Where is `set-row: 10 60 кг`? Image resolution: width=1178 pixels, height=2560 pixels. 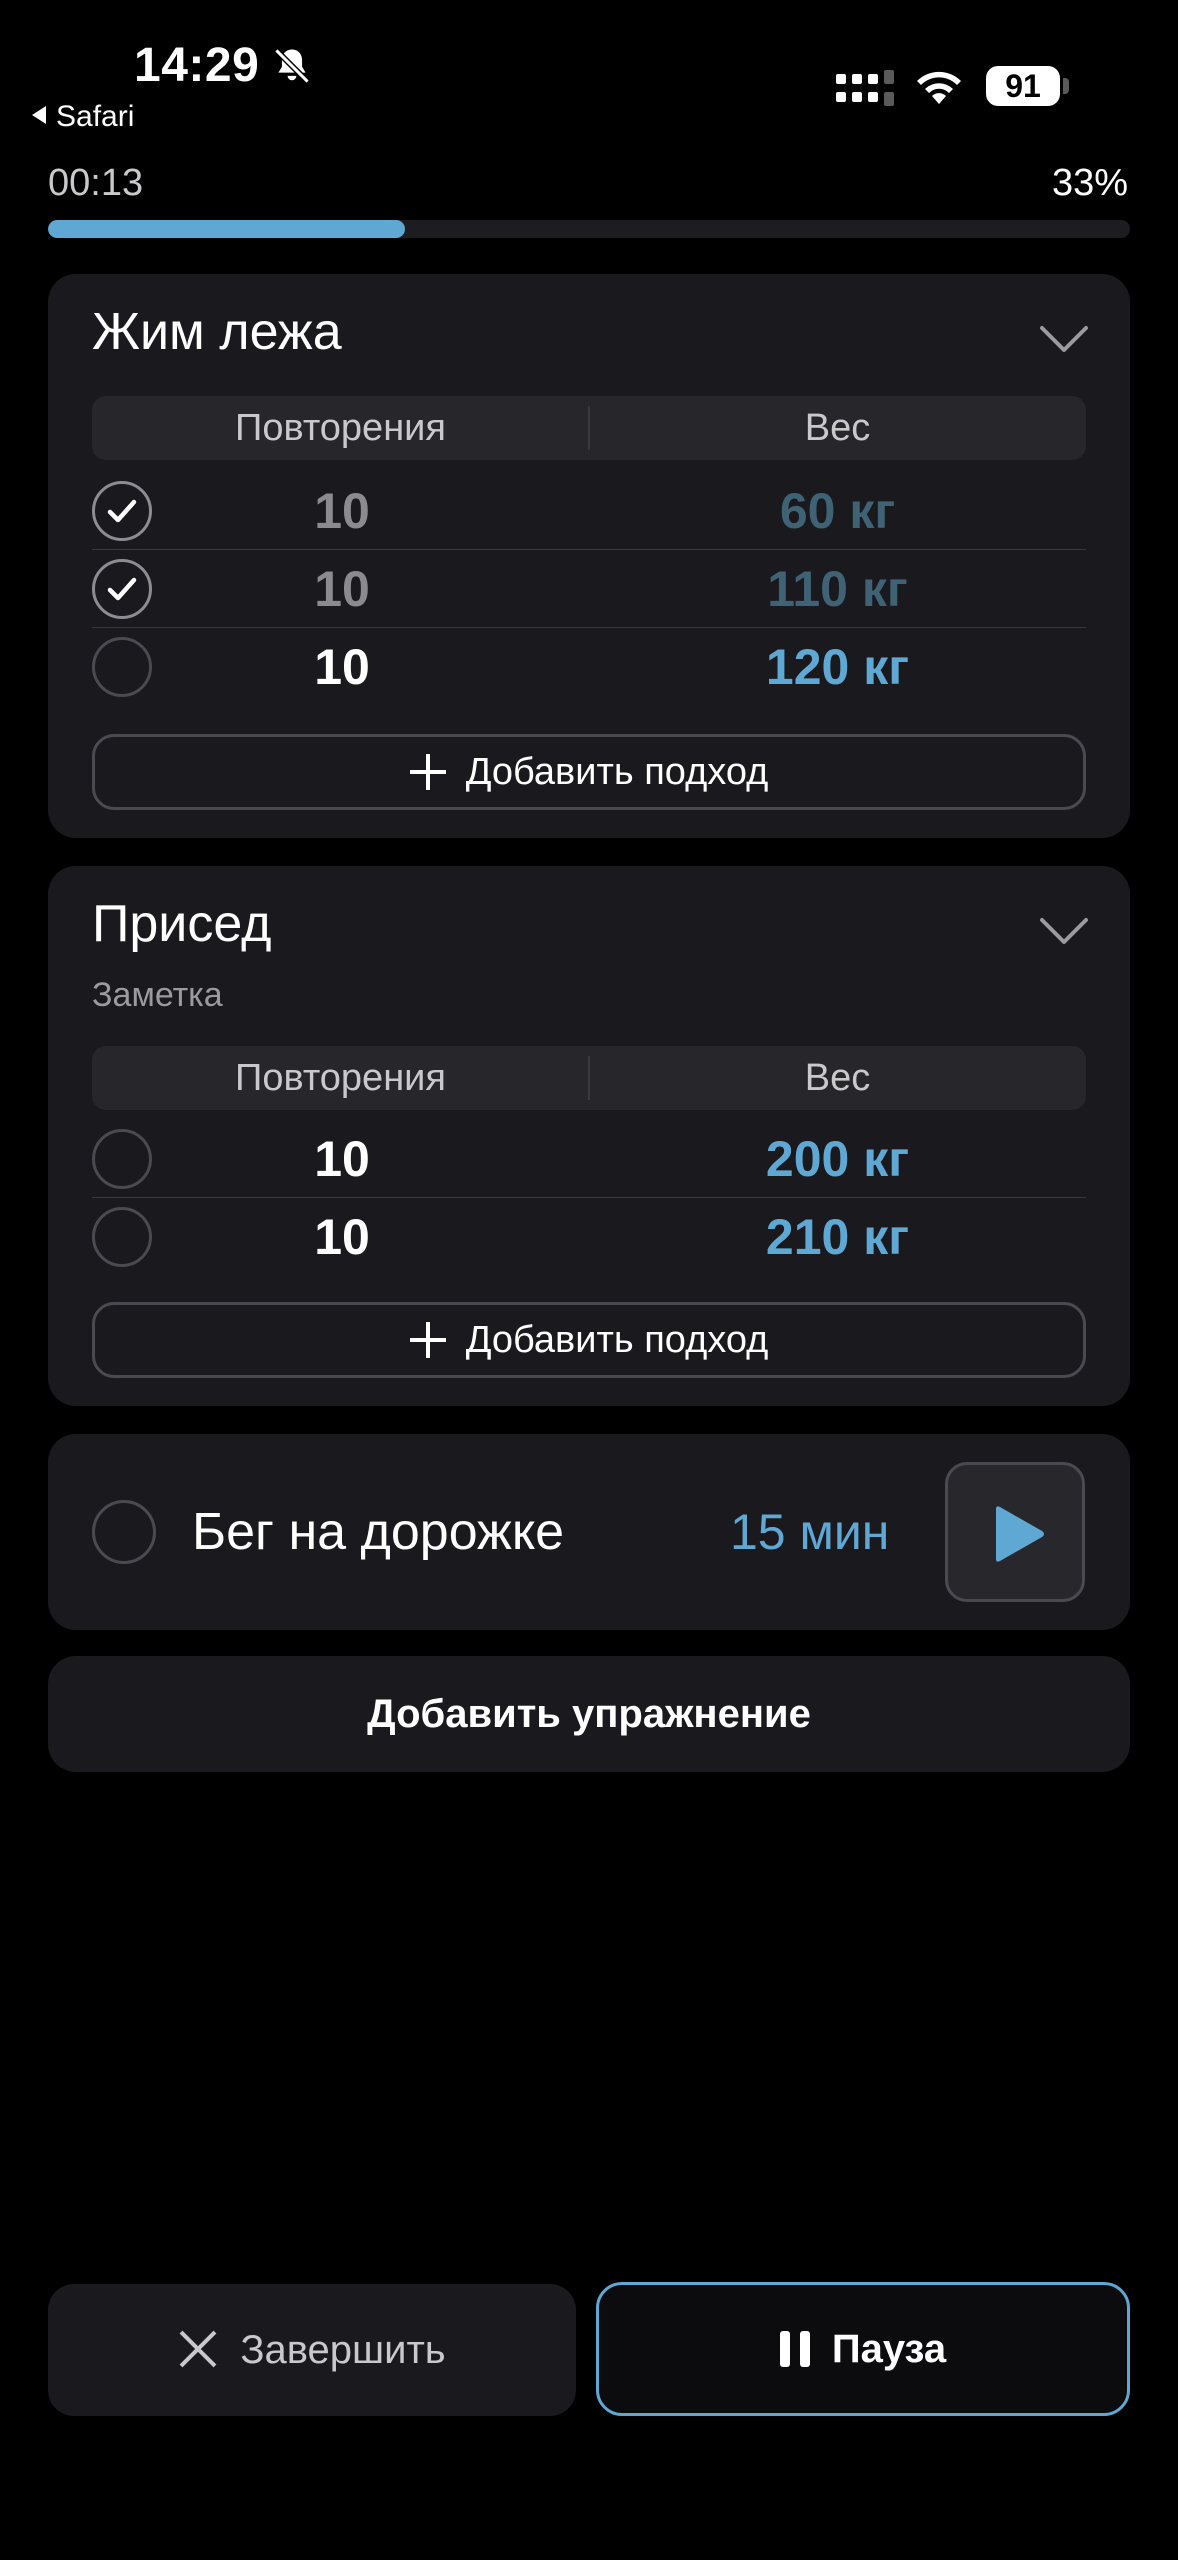 set-row: 10 60 кг is located at coordinates (589, 511).